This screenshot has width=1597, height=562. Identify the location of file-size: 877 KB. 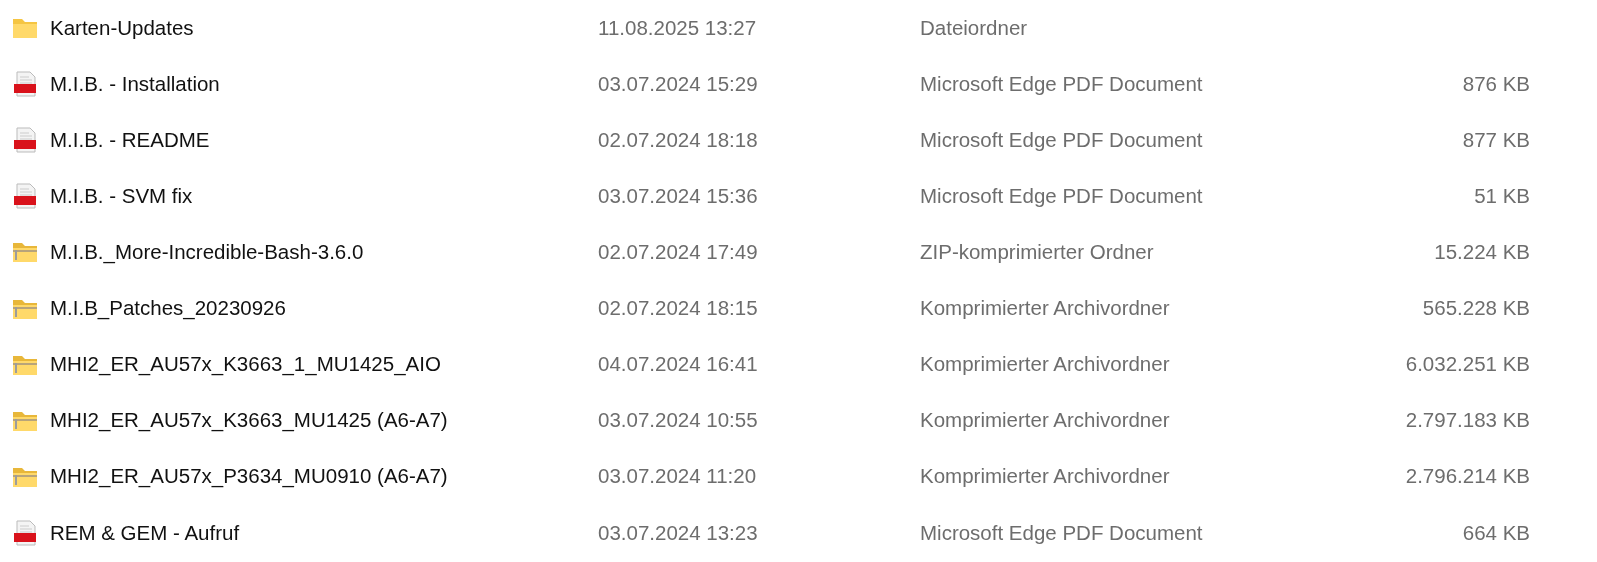
(1496, 139).